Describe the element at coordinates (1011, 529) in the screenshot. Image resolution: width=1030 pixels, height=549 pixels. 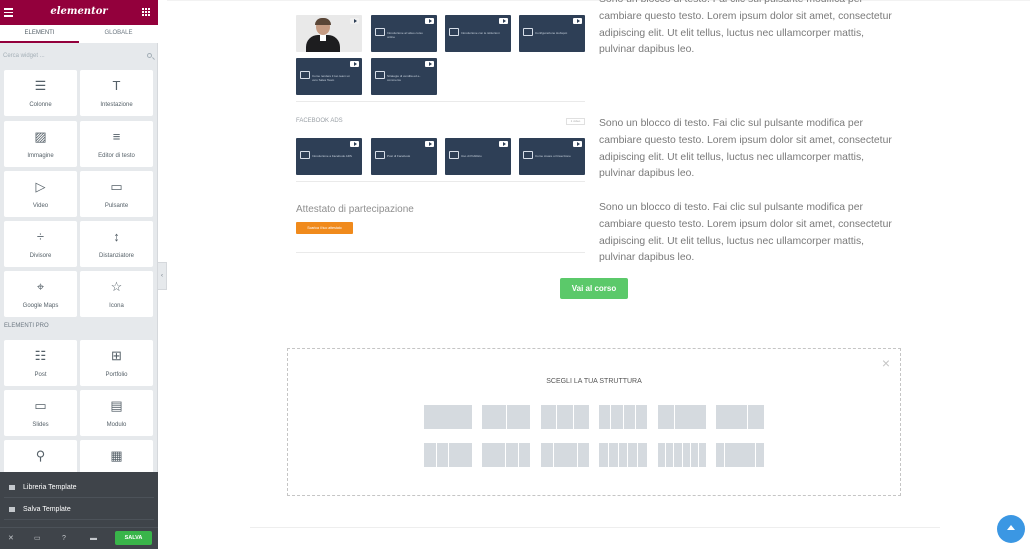
I see `scroll-to-top-button` at that location.